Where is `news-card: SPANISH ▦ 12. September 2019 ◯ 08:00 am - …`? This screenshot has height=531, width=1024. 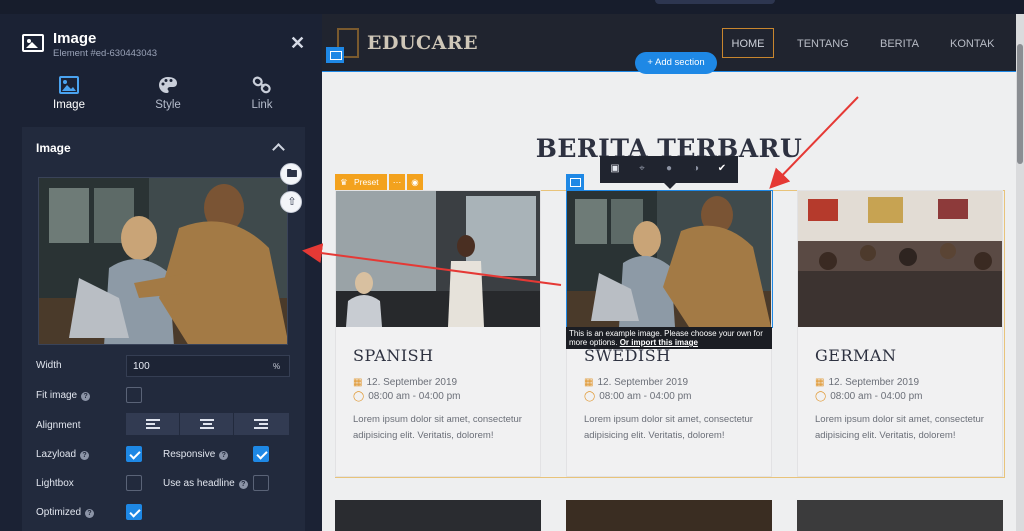 news-card: SPANISH ▦ 12. September 2019 ◯ 08:00 am - … is located at coordinates (438, 333).